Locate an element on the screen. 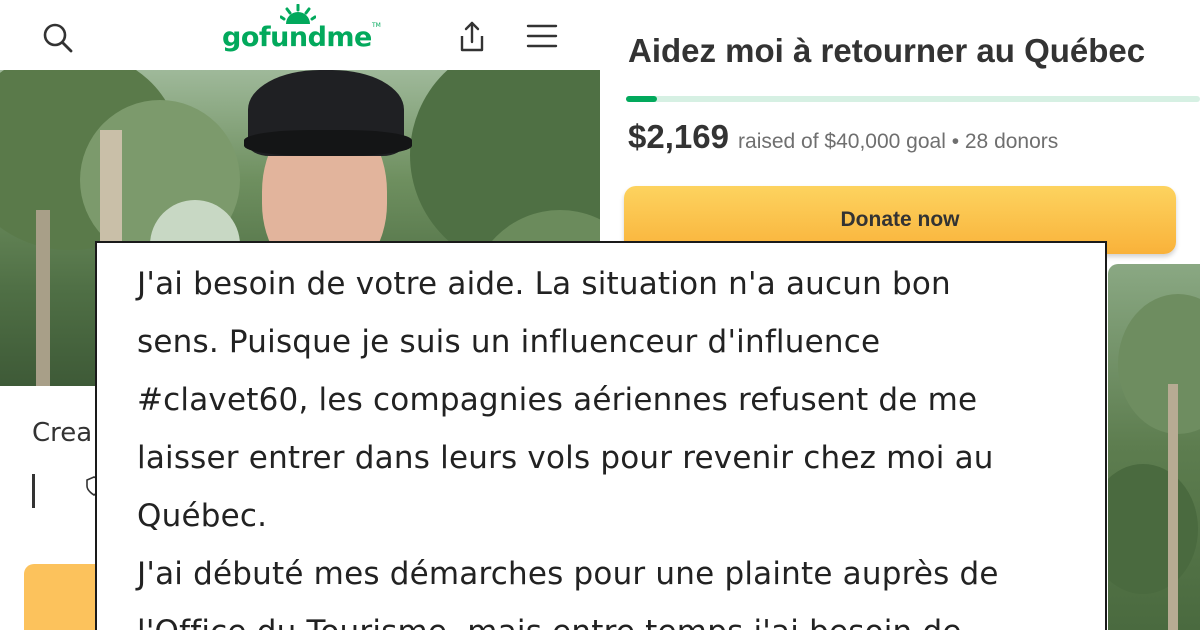 Image resolution: width=1200 pixels, height=630 pixels. search-button is located at coordinates (58, 38).